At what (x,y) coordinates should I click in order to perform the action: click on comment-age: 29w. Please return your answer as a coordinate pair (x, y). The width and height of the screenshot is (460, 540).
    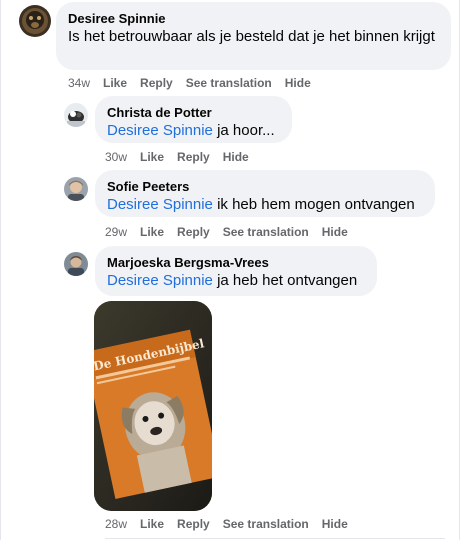
    Looking at the image, I should click on (116, 232).